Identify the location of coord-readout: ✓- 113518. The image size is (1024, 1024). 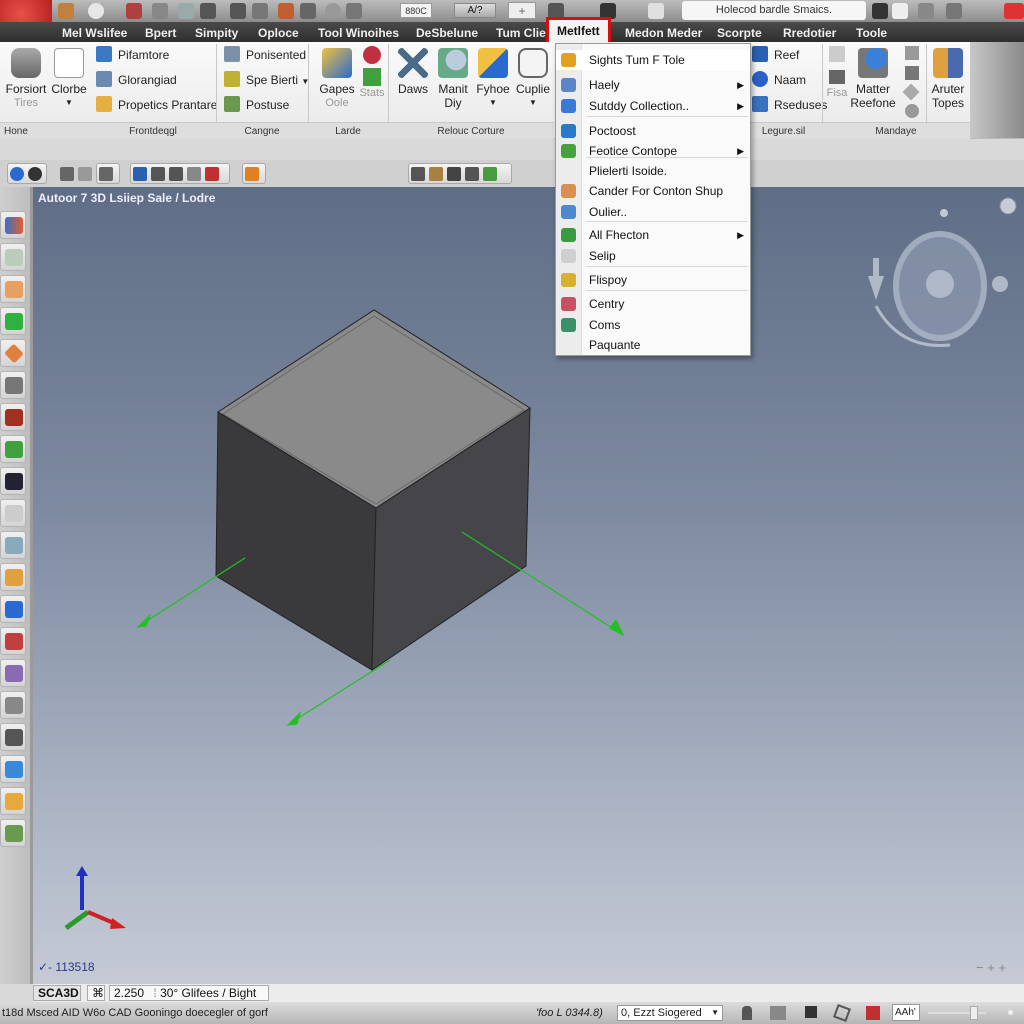
(66, 967).